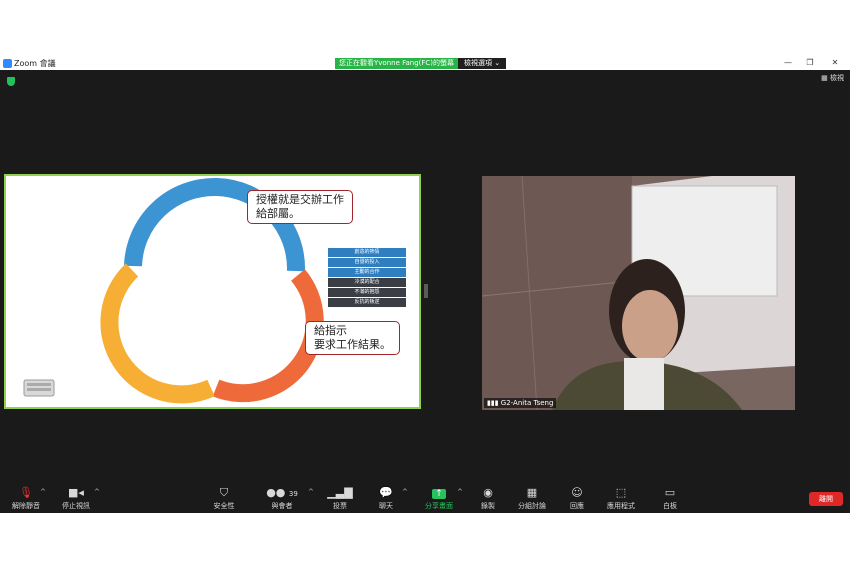  What do you see at coordinates (460, 492) in the screenshot?
I see `share-chevron-icon: ^` at bounding box center [460, 492].